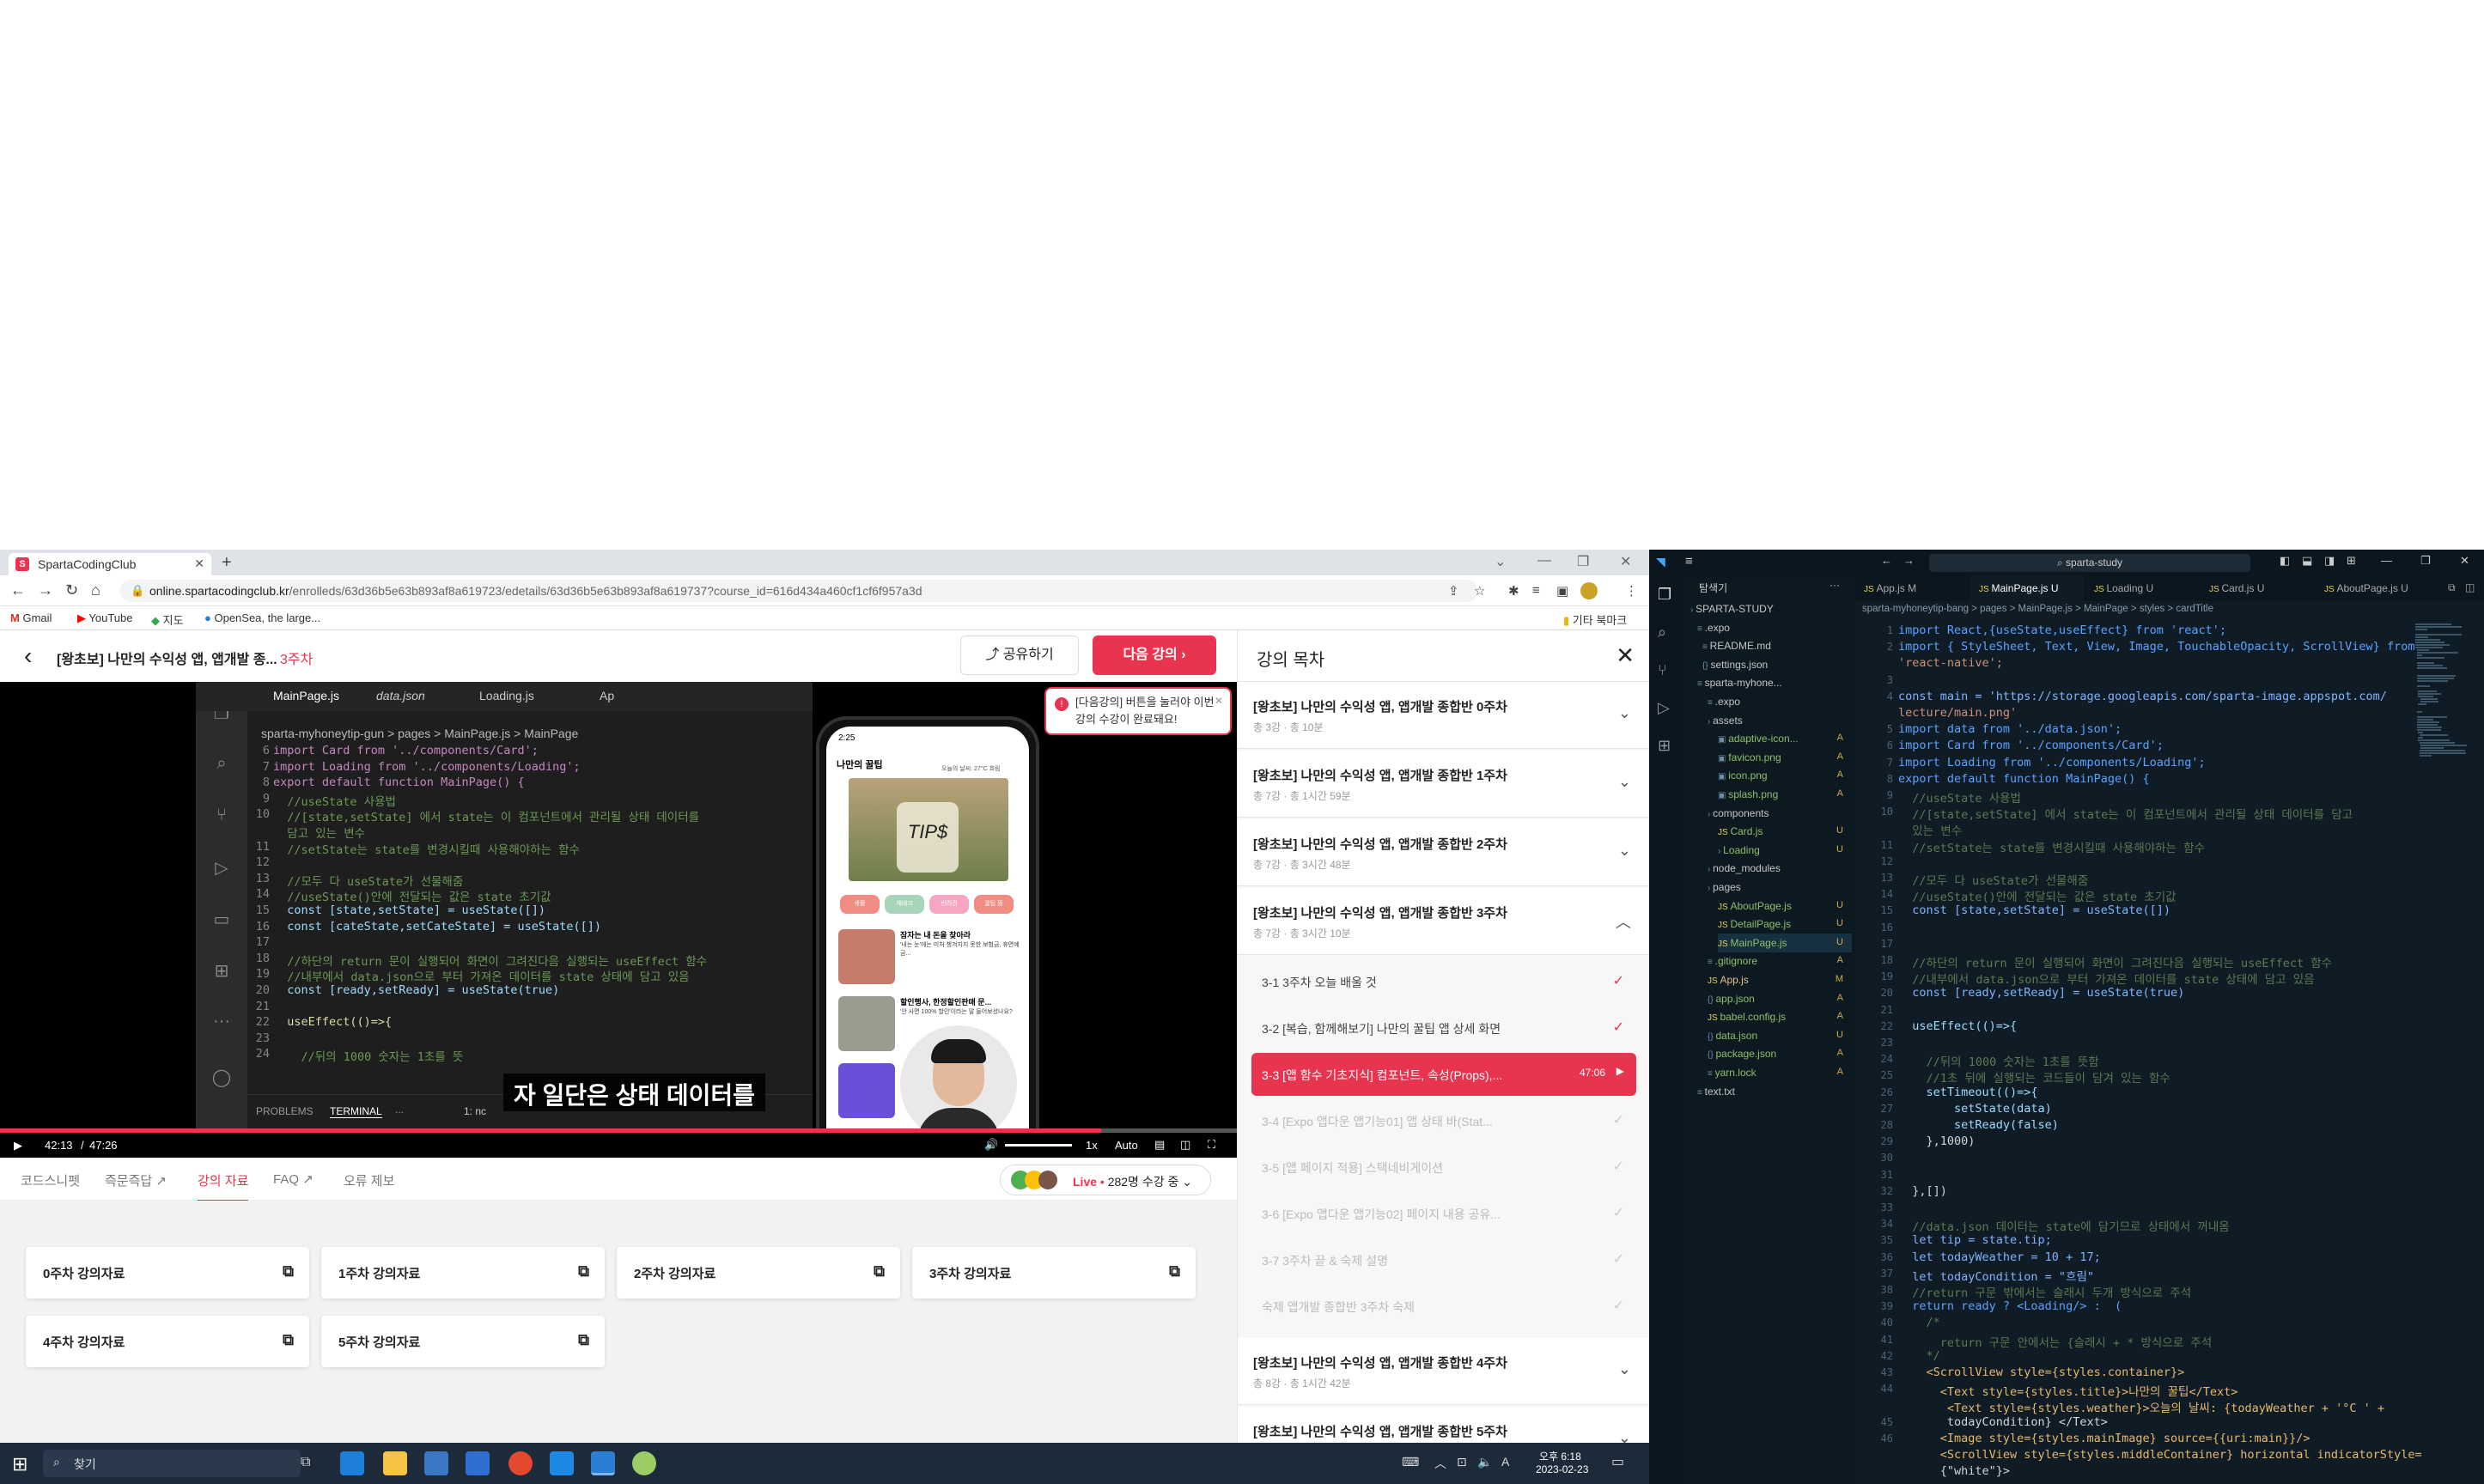  Describe the element at coordinates (167, 619) in the screenshot. I see `bookmark-maps: ◆ 지도` at that location.